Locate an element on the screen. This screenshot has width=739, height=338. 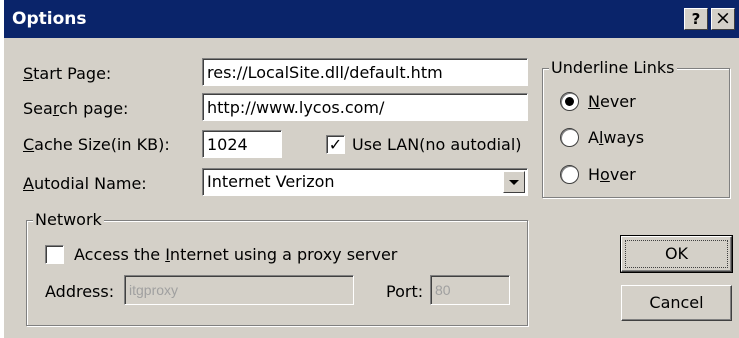
use-lan-checkbox: ✓ is located at coordinates (335, 144).